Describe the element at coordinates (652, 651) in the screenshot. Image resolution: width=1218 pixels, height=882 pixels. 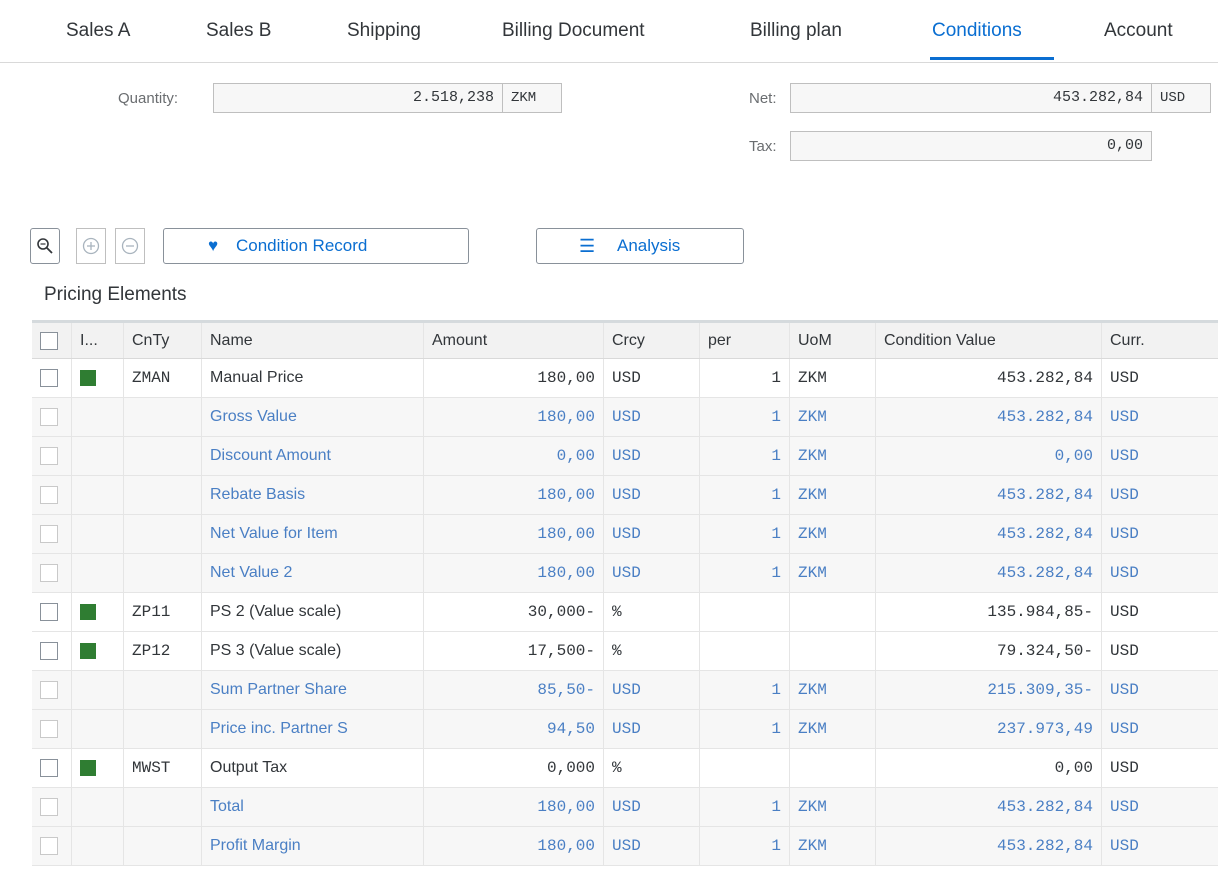
I see `crcy-cell: %` at that location.